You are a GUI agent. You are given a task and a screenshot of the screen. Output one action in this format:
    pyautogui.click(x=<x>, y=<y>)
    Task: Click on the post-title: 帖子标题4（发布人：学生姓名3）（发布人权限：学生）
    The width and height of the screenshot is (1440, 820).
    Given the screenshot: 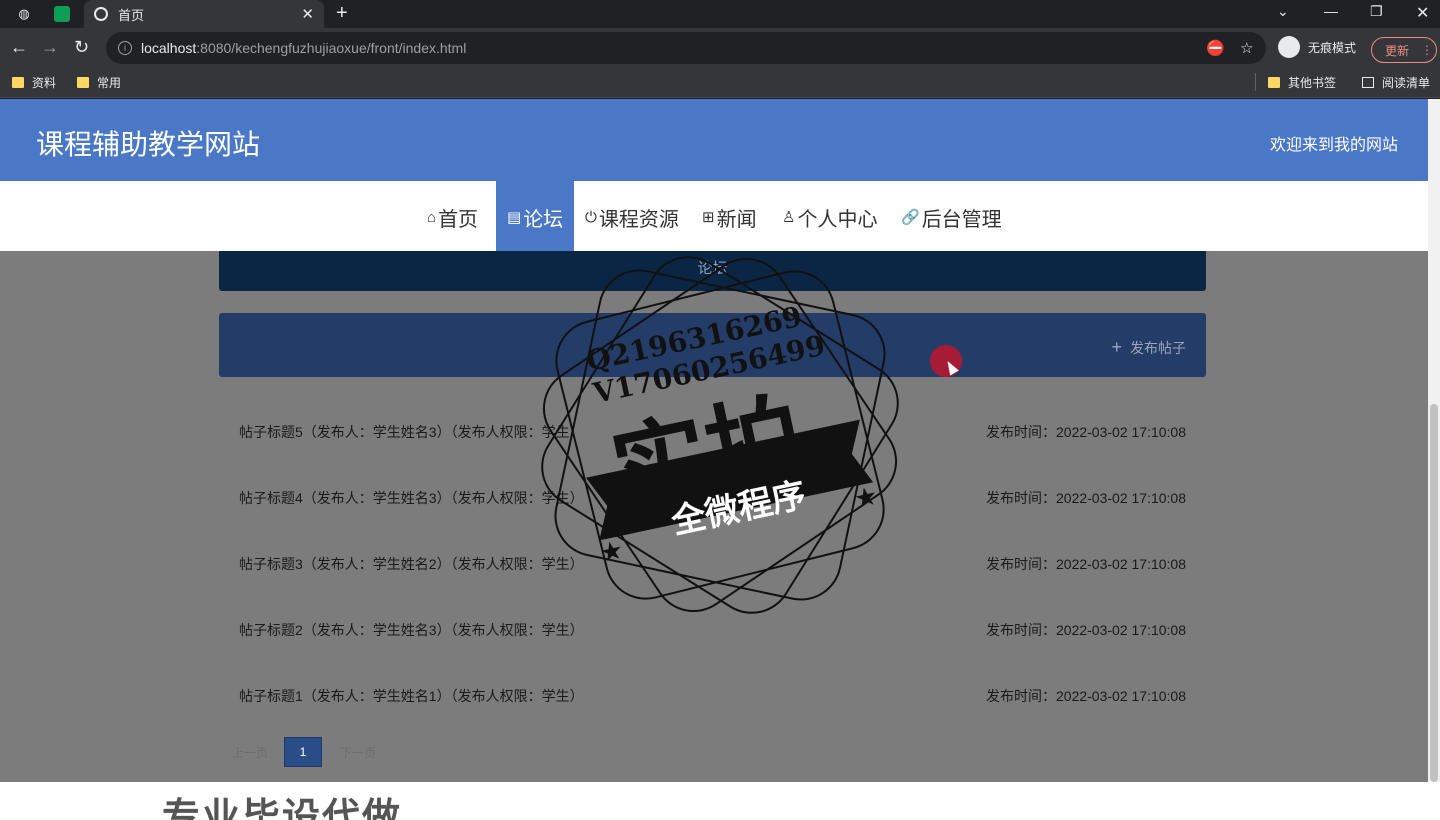 What is the action you would take?
    pyautogui.click(x=411, y=498)
    